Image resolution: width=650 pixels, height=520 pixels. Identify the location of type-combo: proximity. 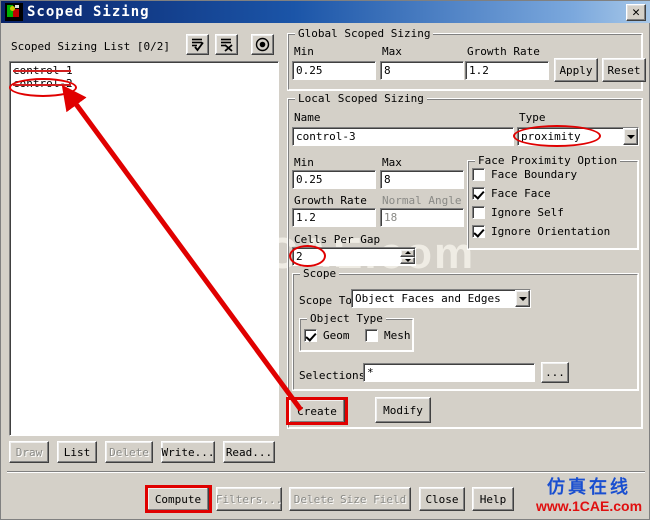
(578, 136).